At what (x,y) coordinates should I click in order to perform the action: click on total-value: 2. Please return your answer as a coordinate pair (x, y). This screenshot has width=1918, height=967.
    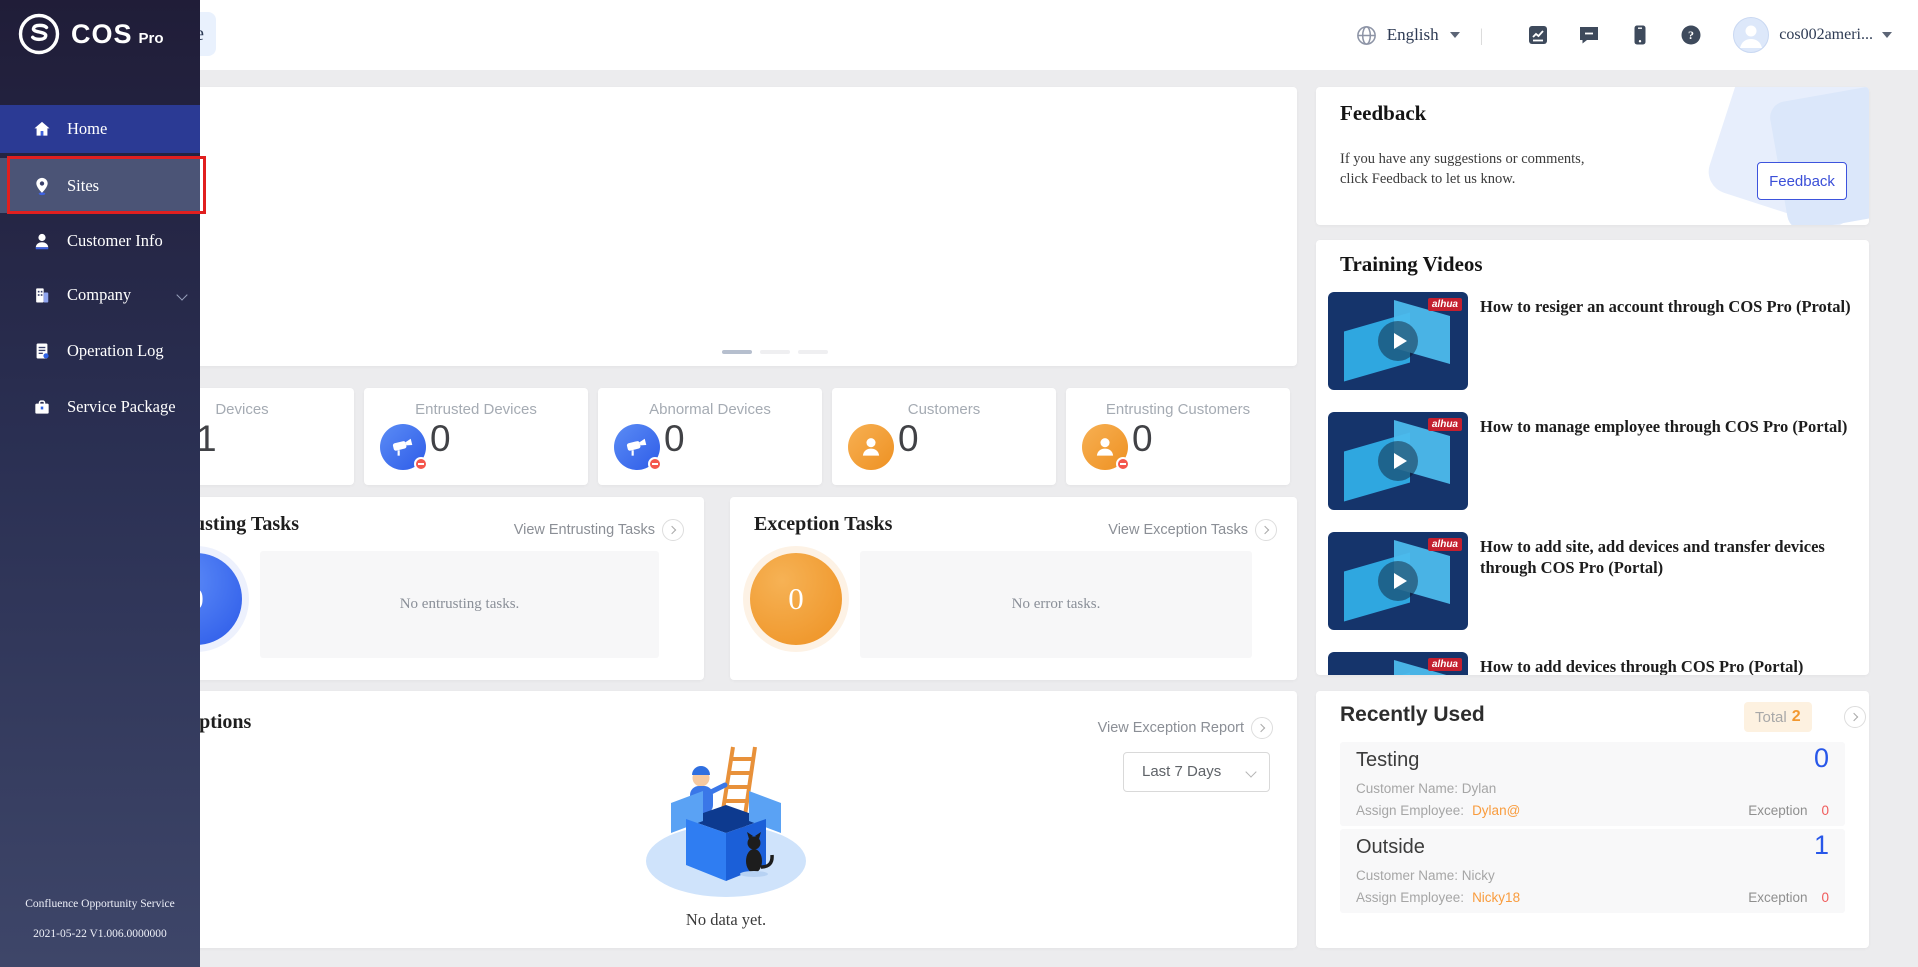
    Looking at the image, I should click on (1796, 716).